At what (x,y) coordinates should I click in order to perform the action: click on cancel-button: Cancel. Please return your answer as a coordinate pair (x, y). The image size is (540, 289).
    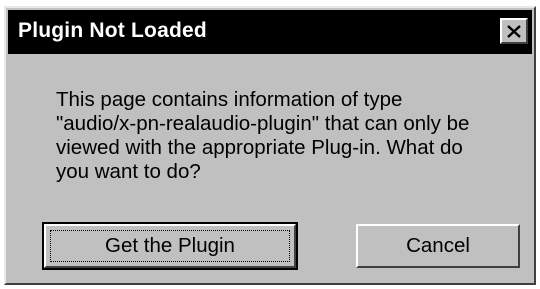
    Looking at the image, I should click on (438, 246).